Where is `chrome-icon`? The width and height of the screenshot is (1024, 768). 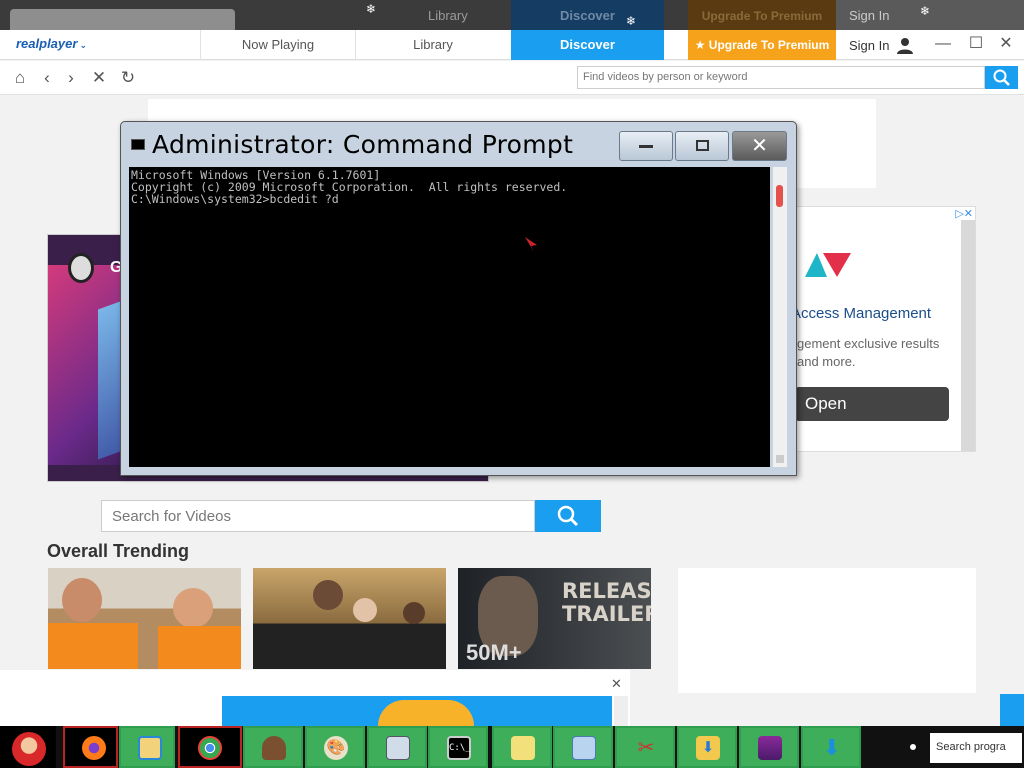
chrome-icon is located at coordinates (210, 748).